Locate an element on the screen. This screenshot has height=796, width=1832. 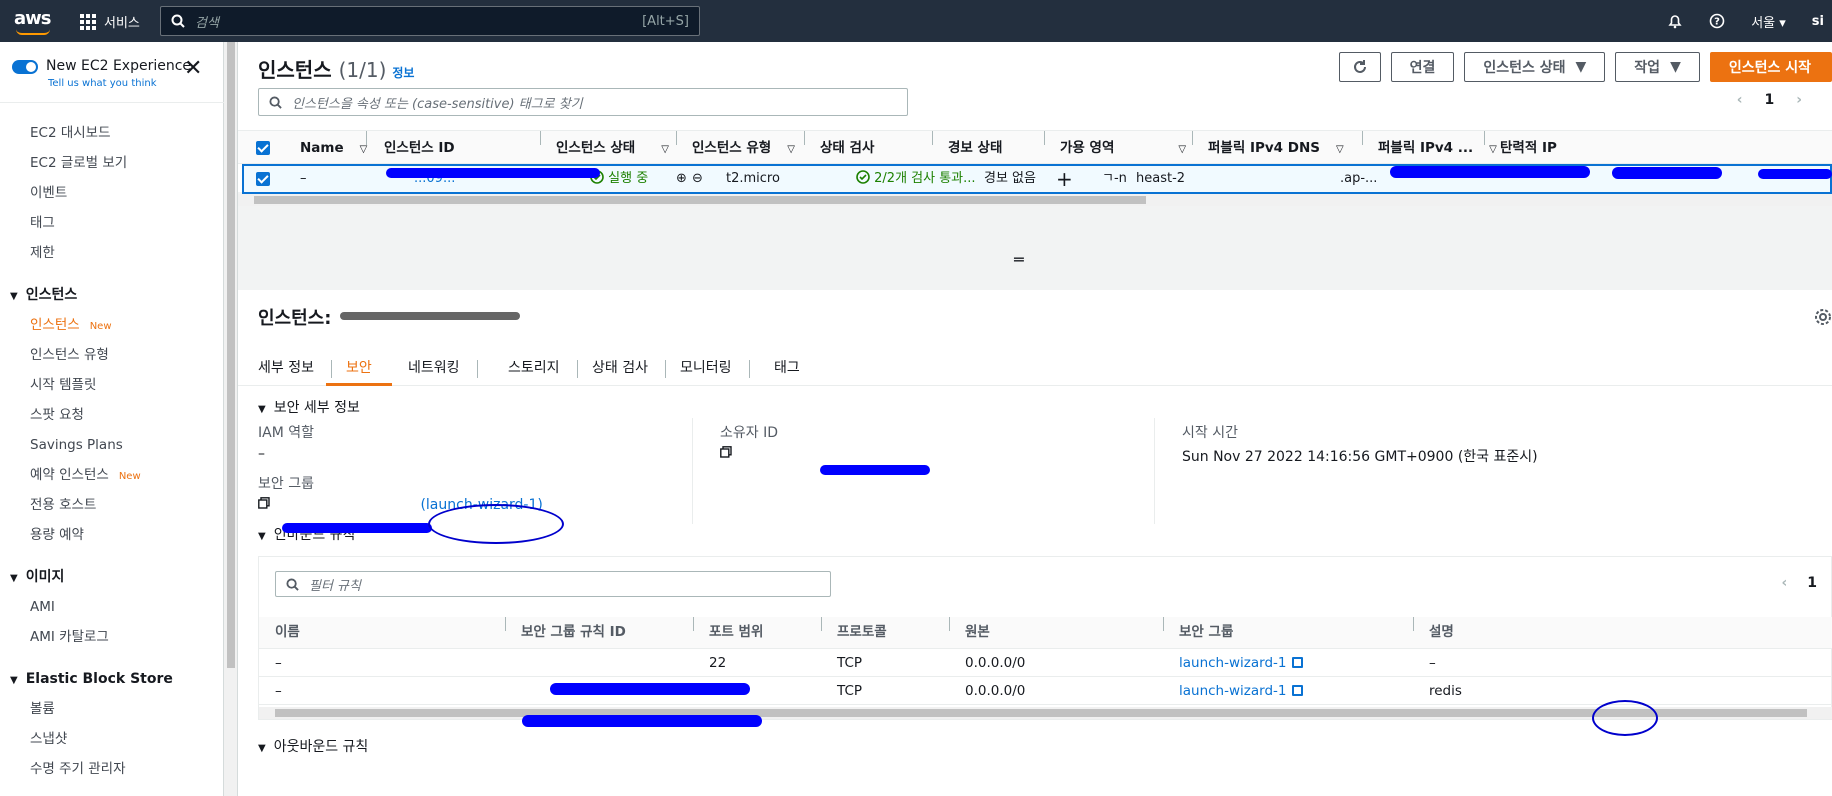
sidebar-item-global-view: EC2 글로벌 보기 is located at coordinates (112, 163).